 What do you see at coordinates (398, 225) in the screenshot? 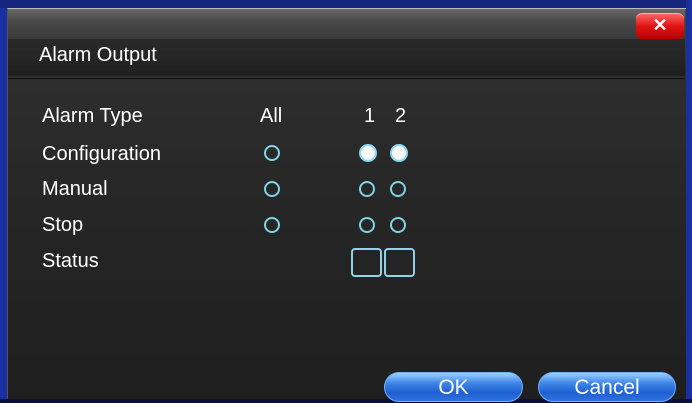
I see `stop-2-radio` at bounding box center [398, 225].